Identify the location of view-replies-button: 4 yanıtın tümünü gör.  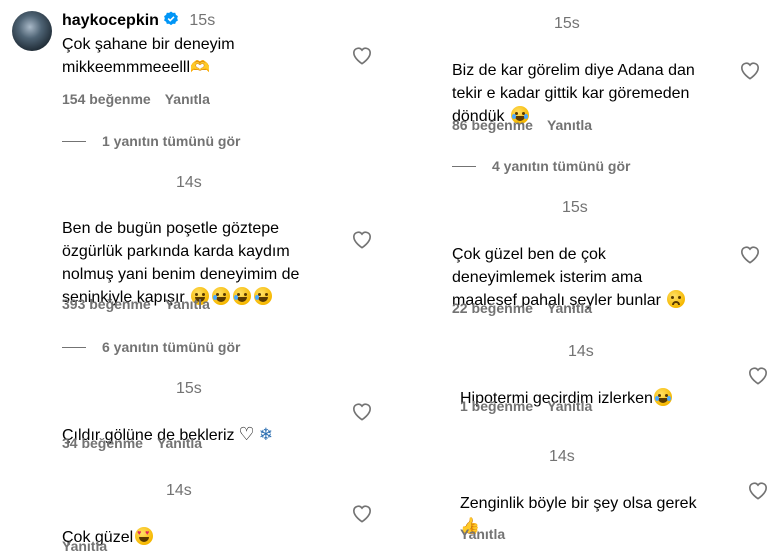
(541, 166).